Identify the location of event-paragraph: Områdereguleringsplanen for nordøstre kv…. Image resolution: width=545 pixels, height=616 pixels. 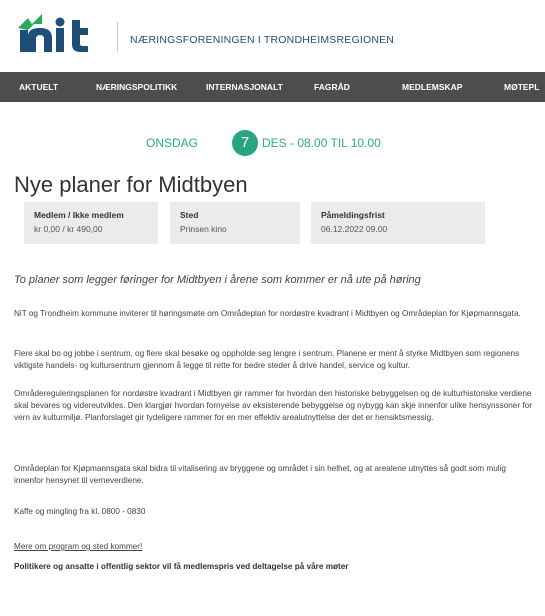
(273, 405).